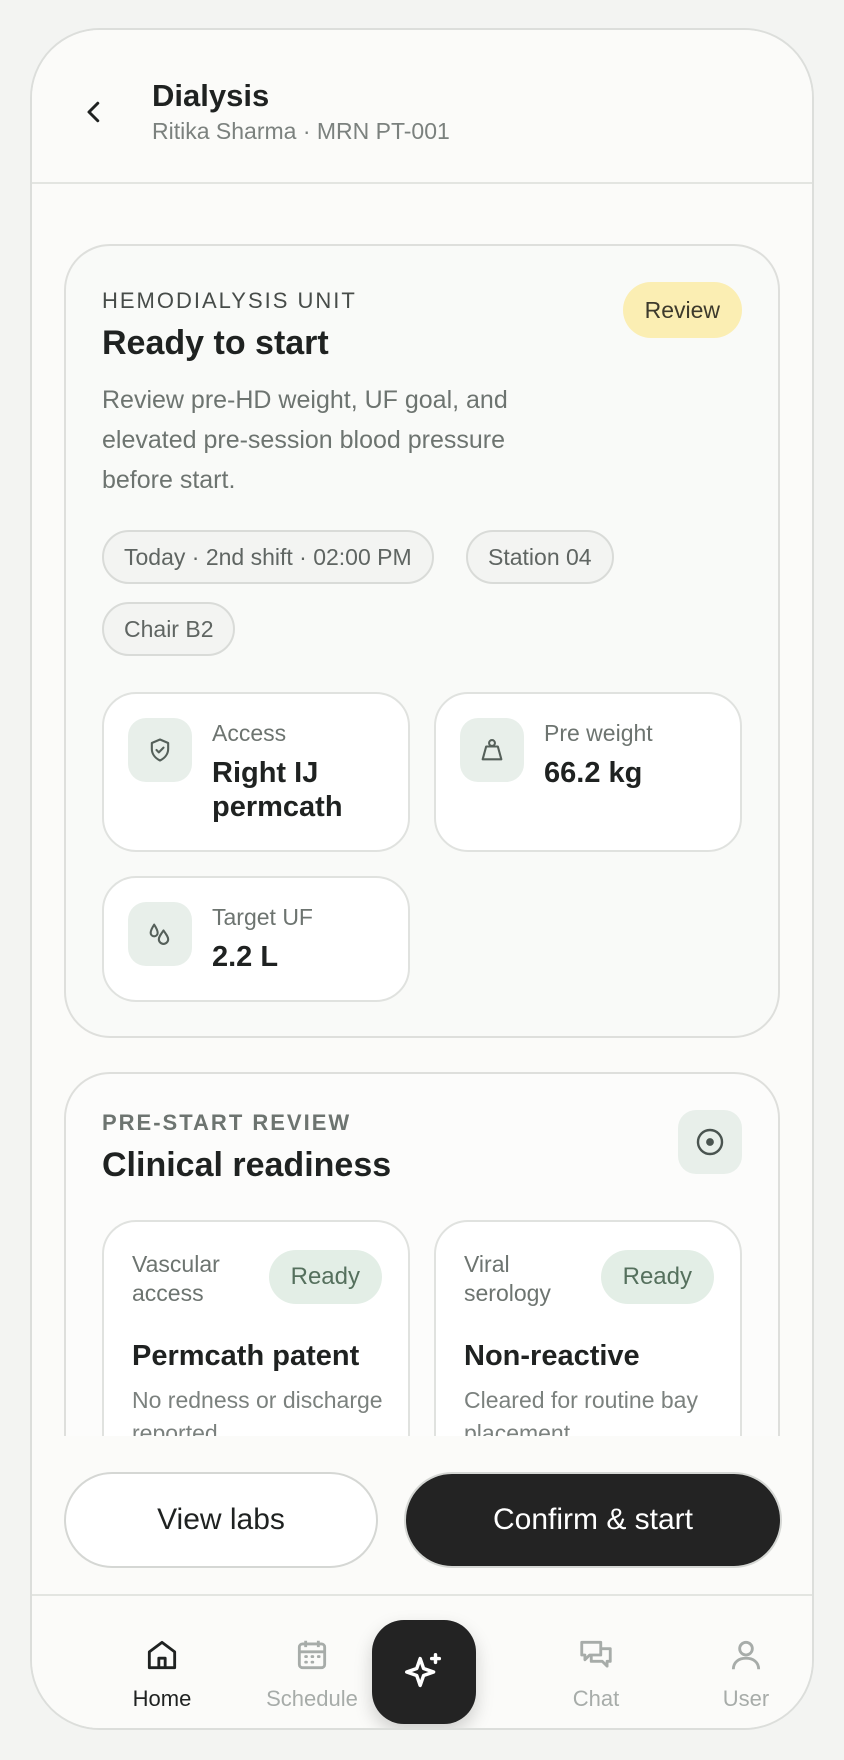  I want to click on nav-label: User, so click(746, 1698).